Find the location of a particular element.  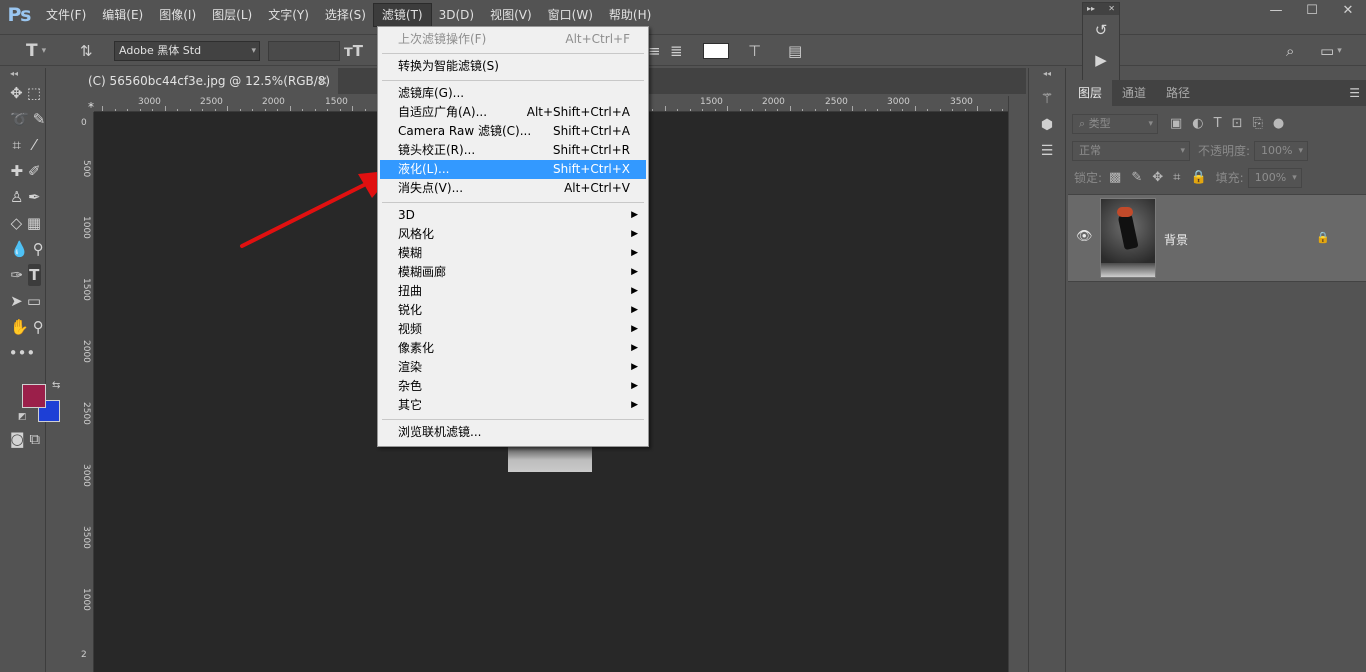

screen-mode-icon: ⧉ is located at coordinates (35, 439).